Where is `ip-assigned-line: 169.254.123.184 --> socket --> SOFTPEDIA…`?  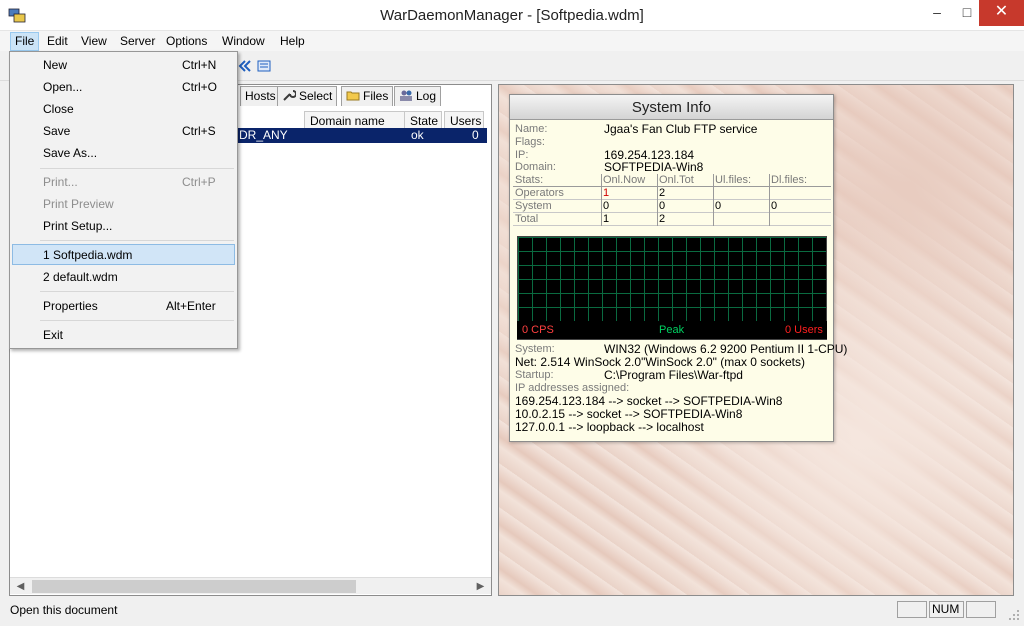 ip-assigned-line: 169.254.123.184 --> socket --> SOFTPEDIA… is located at coordinates (649, 401).